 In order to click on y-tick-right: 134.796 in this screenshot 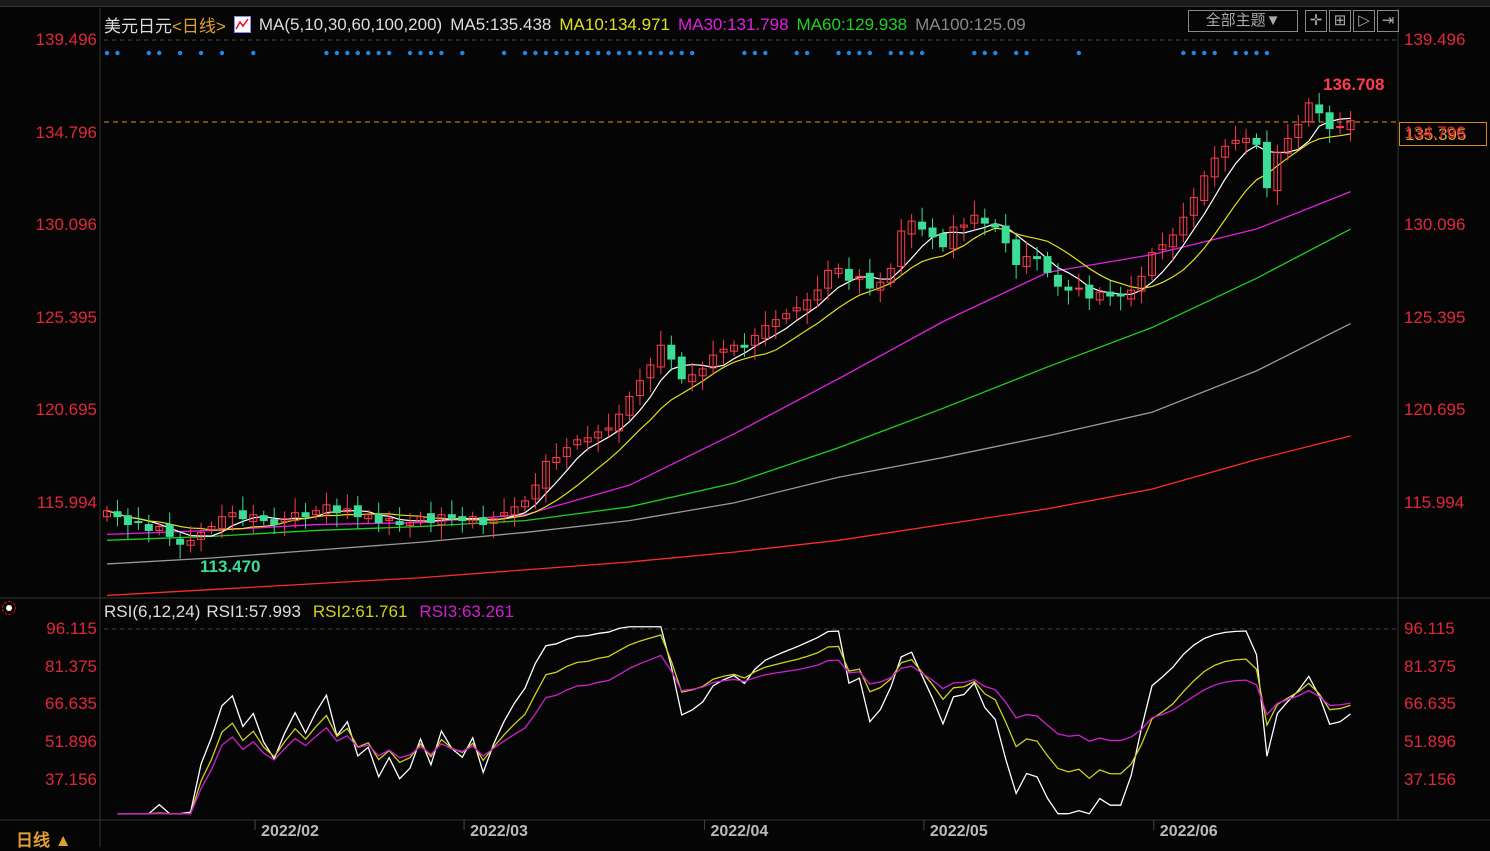, I will do `click(1435, 132)`.